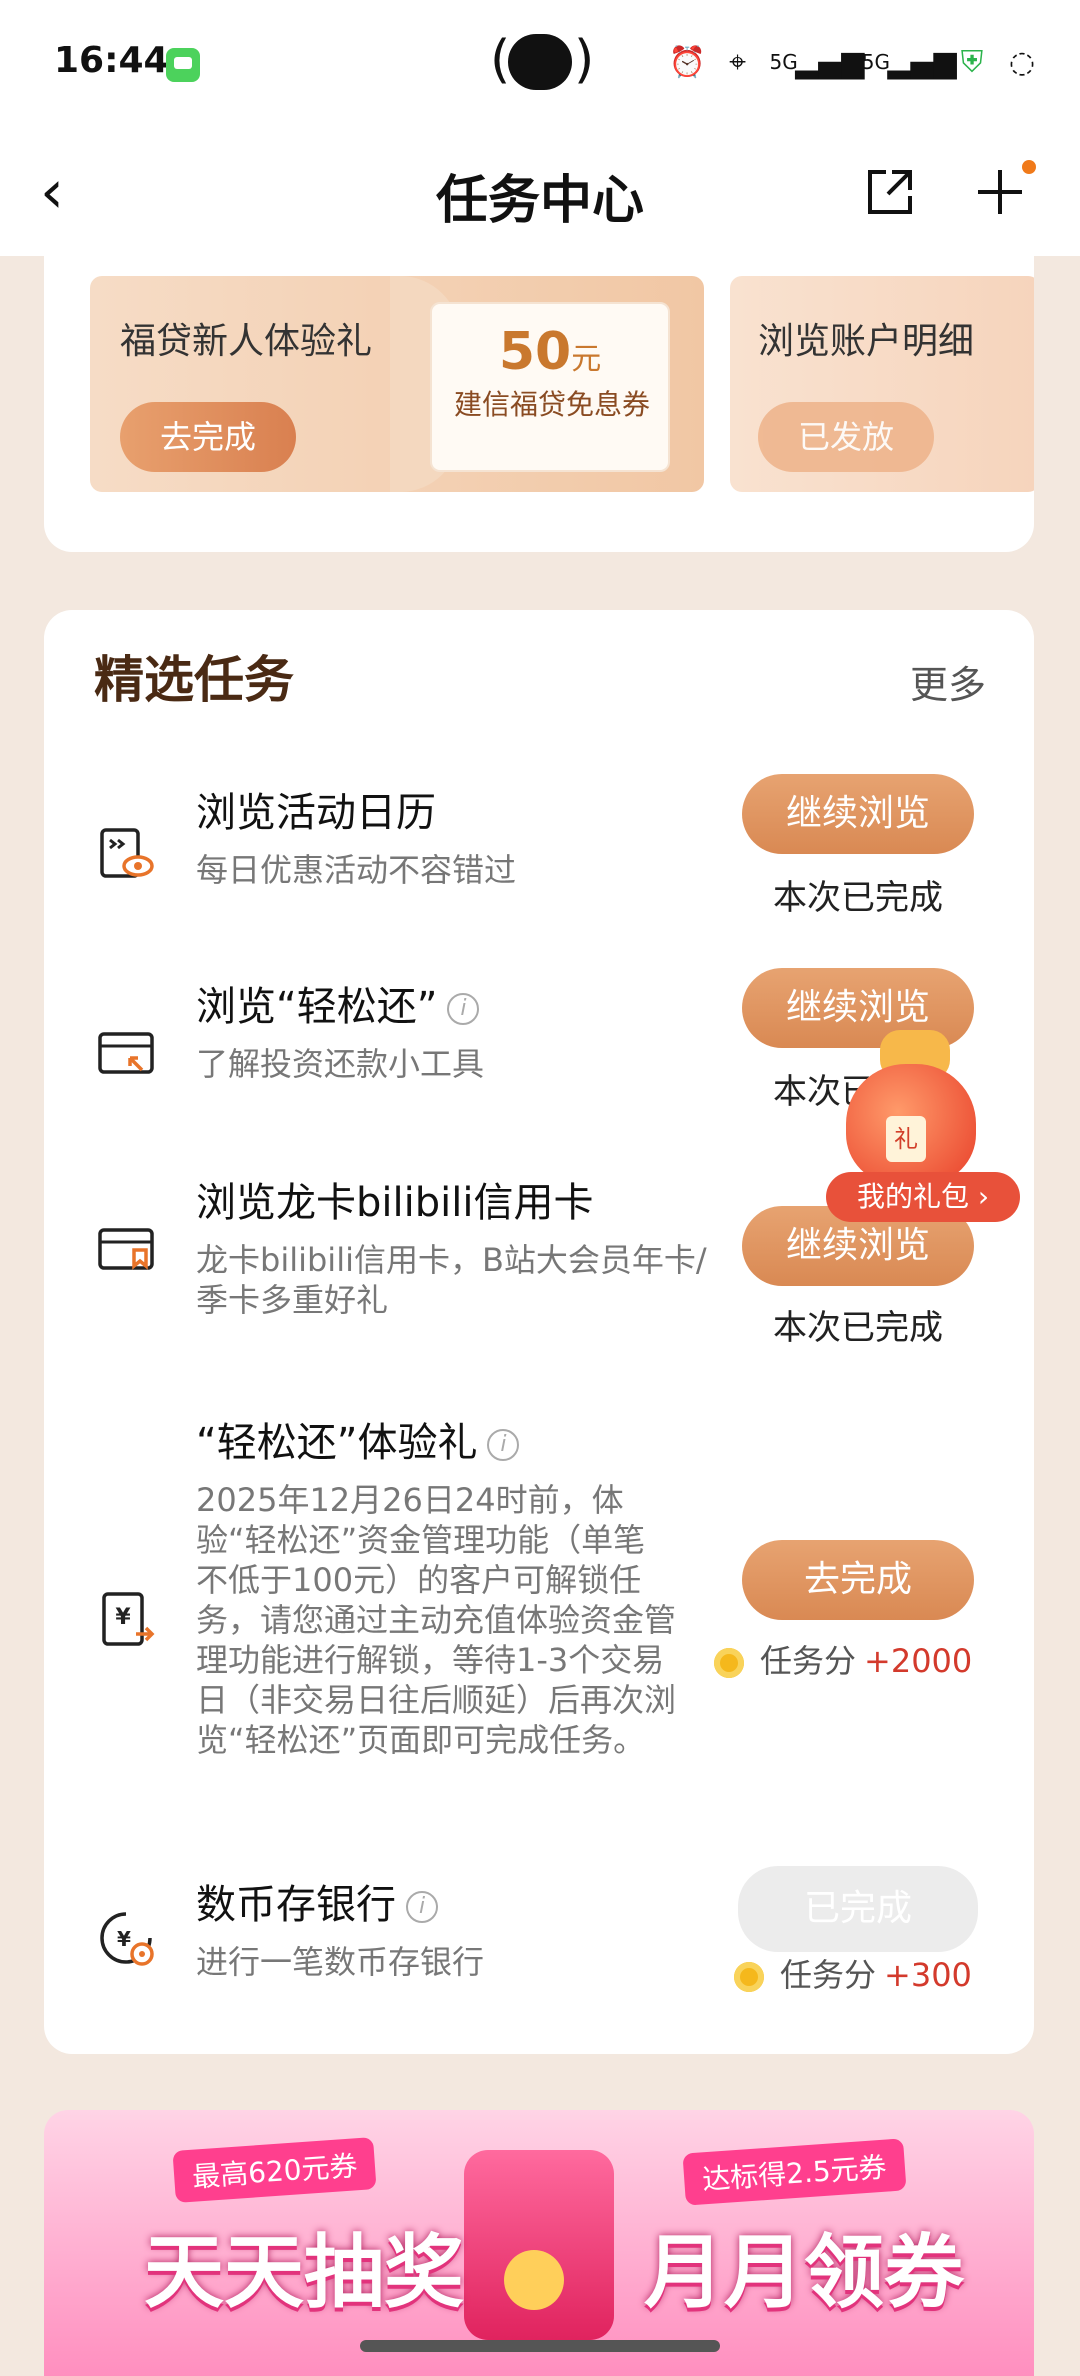 The width and height of the screenshot is (1080, 2376). I want to click on red-envelope-icon, so click(539, 2245).